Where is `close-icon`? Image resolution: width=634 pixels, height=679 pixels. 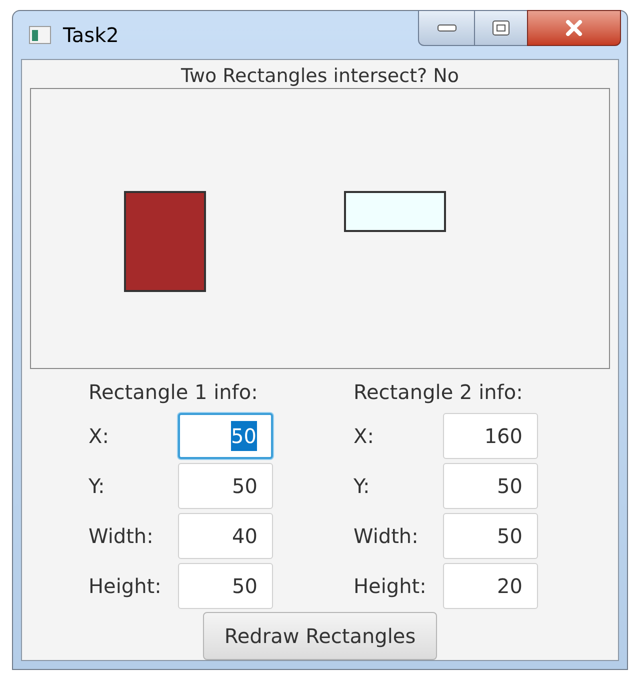
close-icon is located at coordinates (574, 28).